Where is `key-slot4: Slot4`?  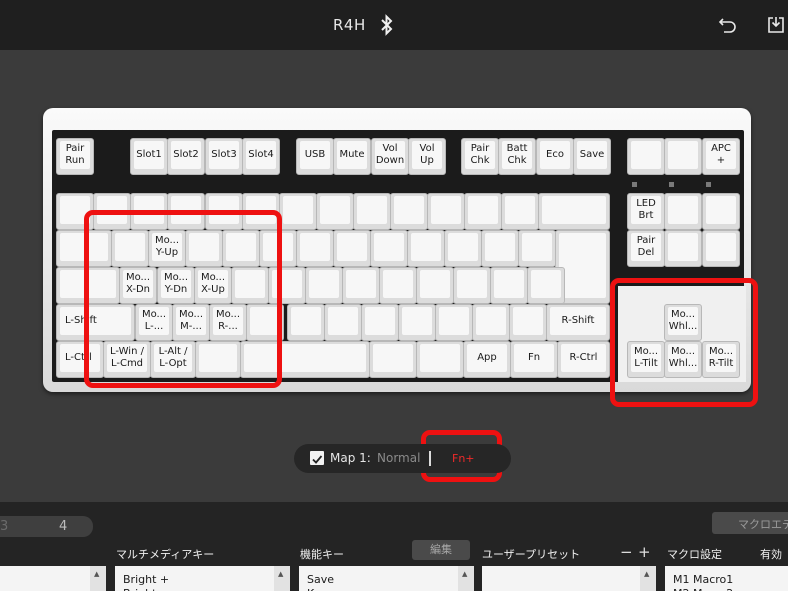 key-slot4: Slot4 is located at coordinates (261, 156).